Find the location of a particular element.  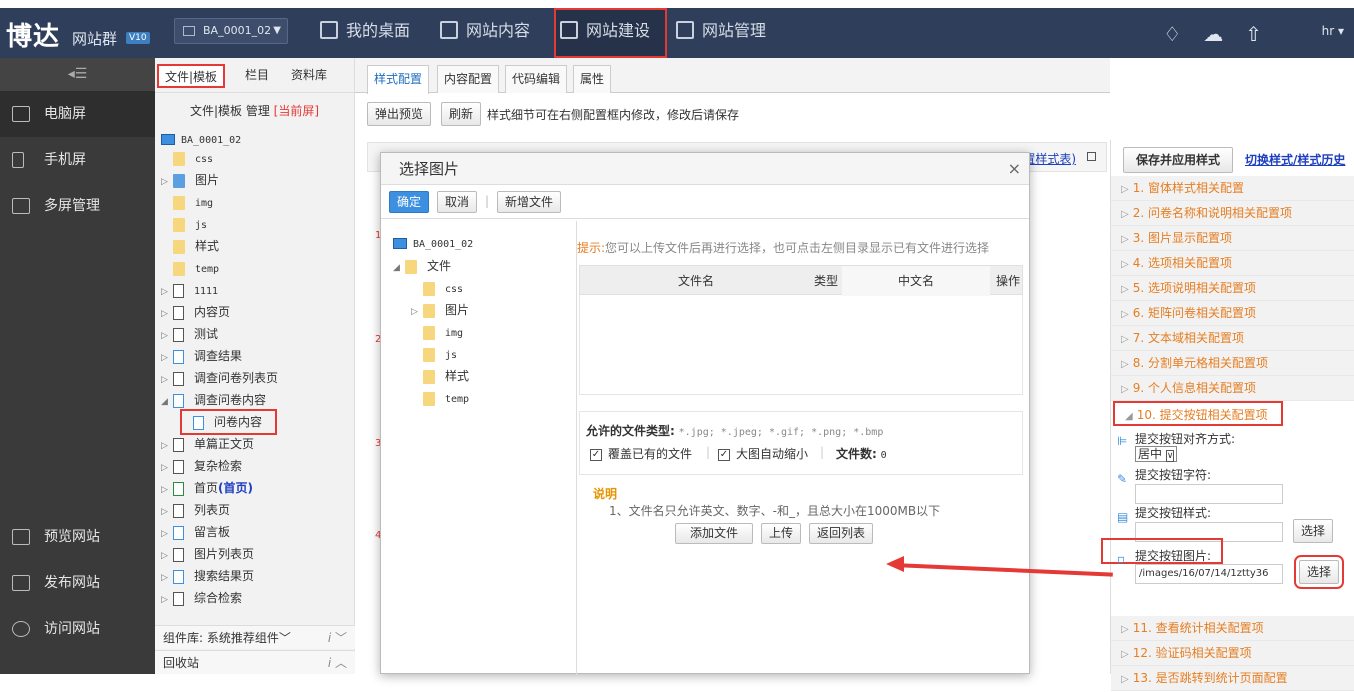

dialog-tree-images: ▷ 图片 is located at coordinates (440, 310).